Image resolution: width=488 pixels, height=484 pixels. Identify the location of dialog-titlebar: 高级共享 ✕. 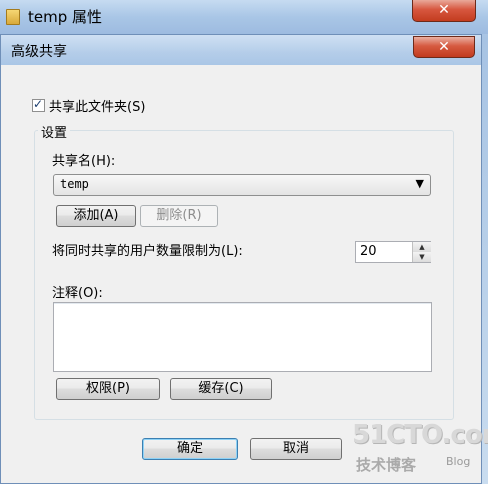
(241, 50).